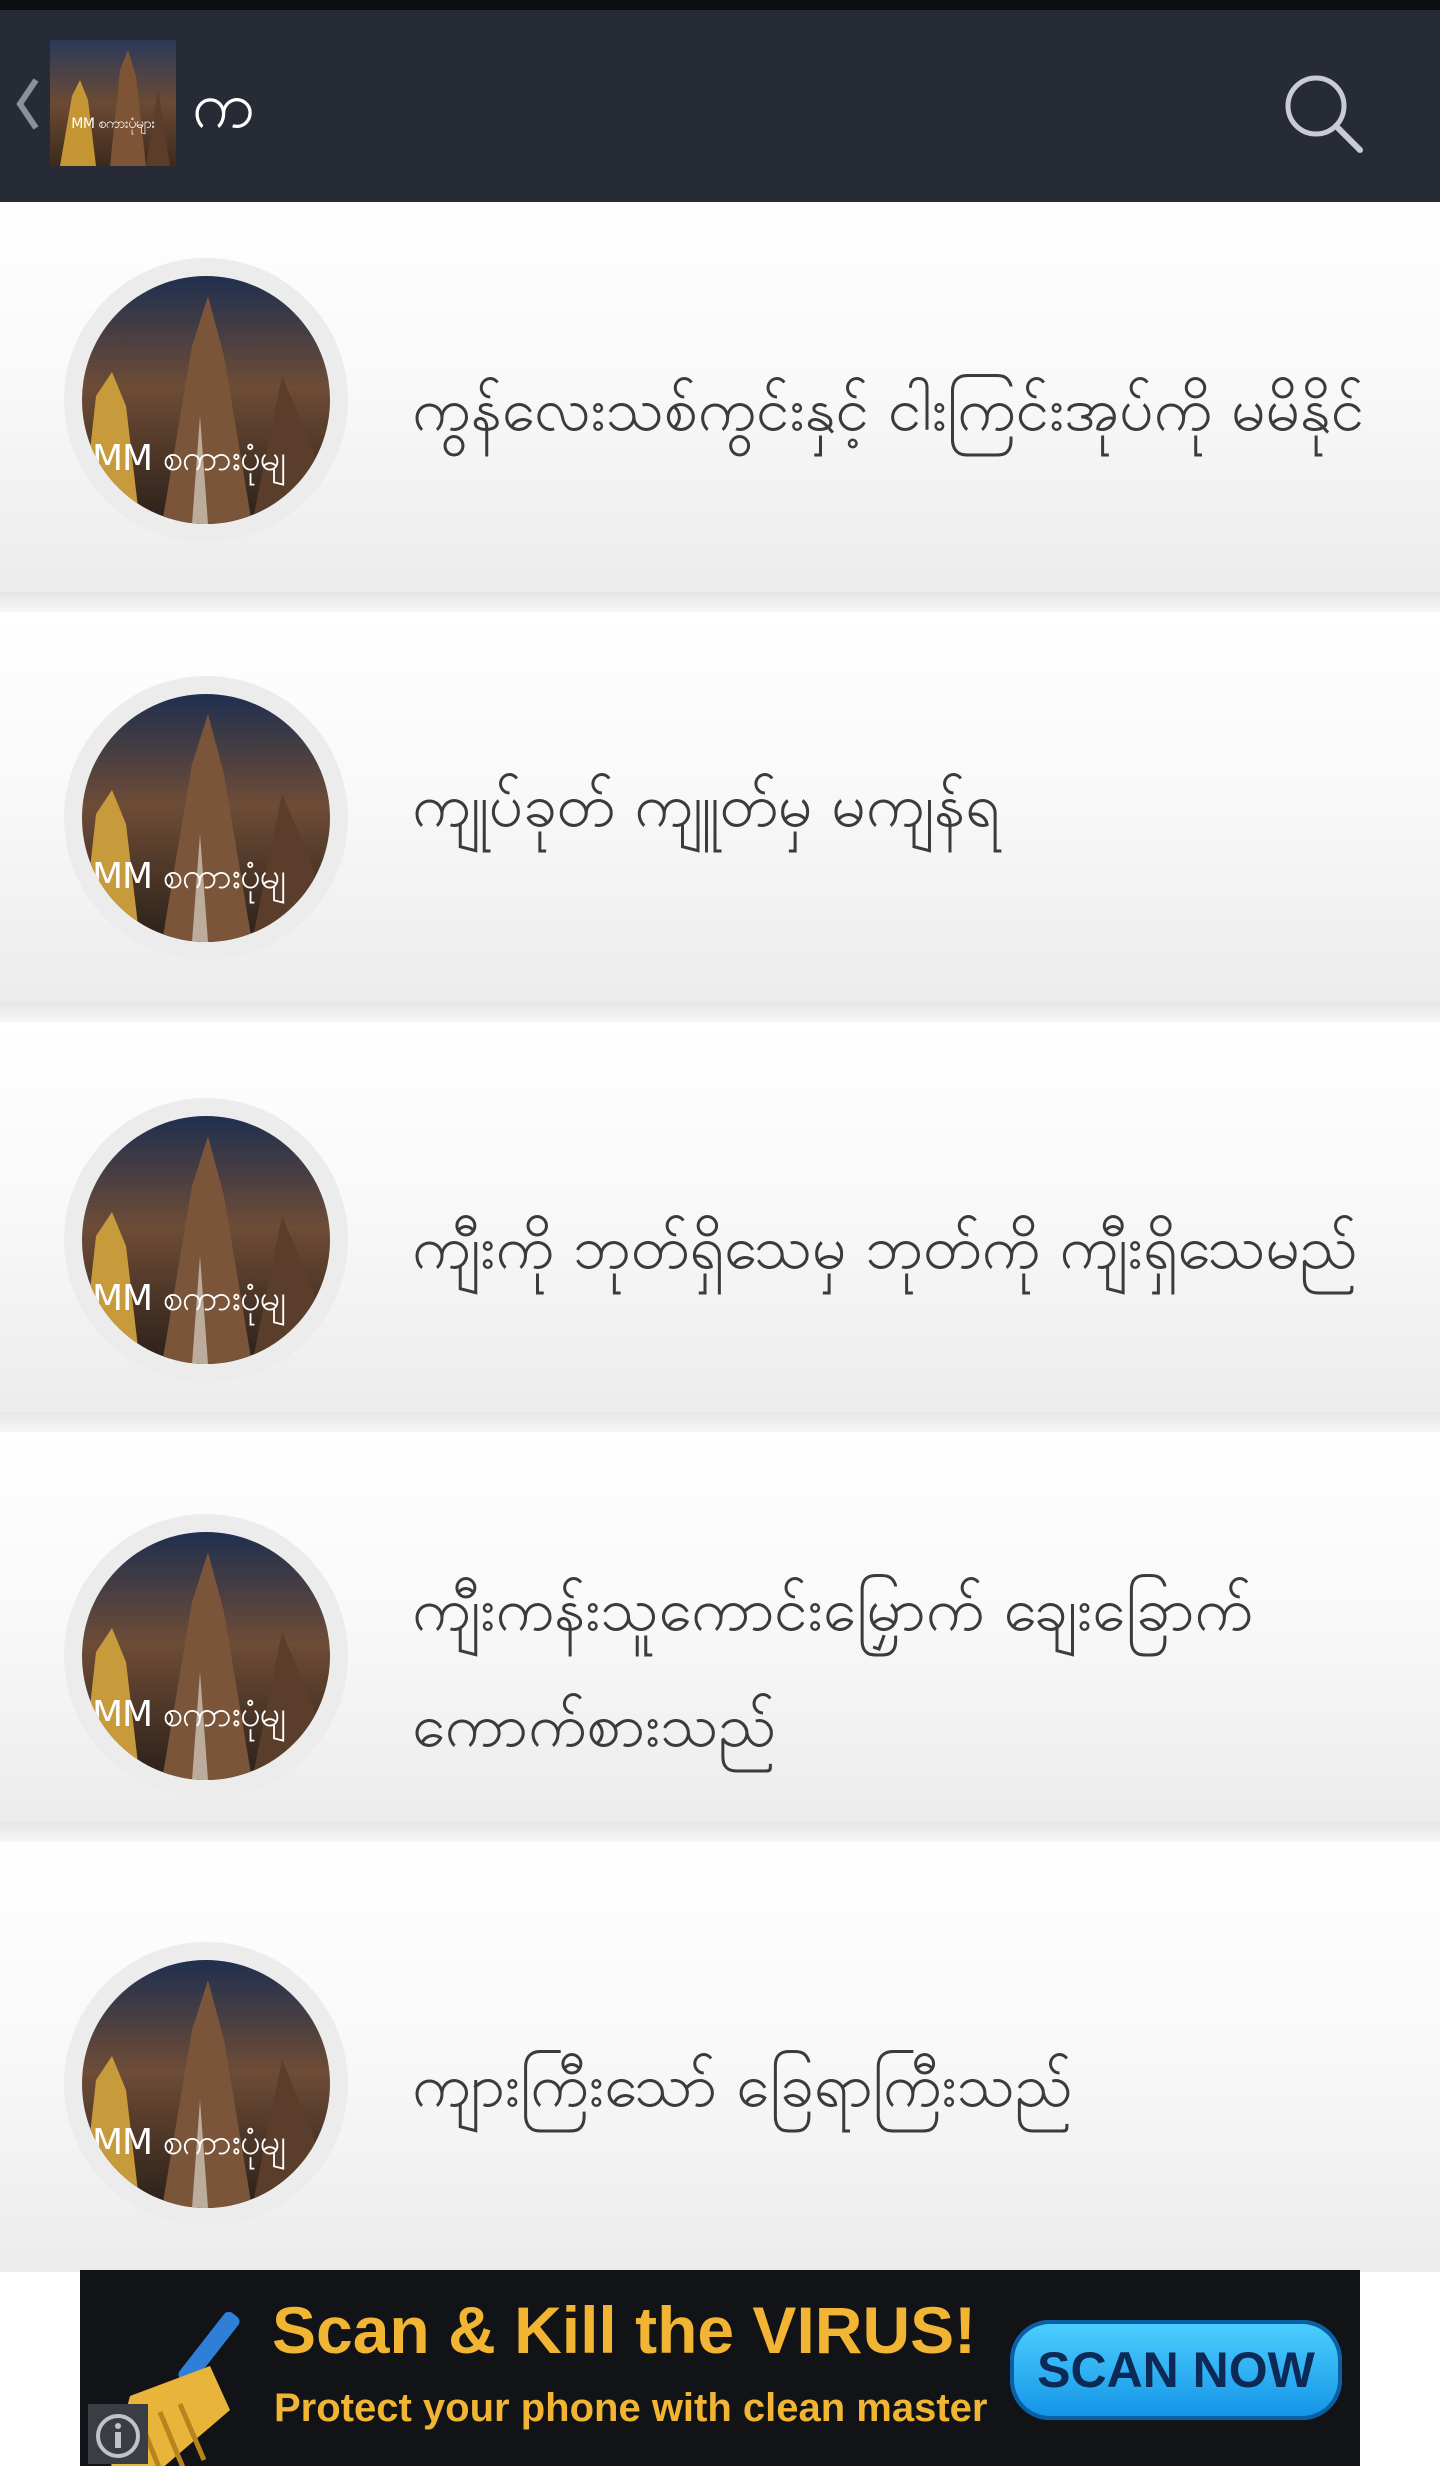 The image size is (1440, 2466). I want to click on status-strip, so click(720, 5).